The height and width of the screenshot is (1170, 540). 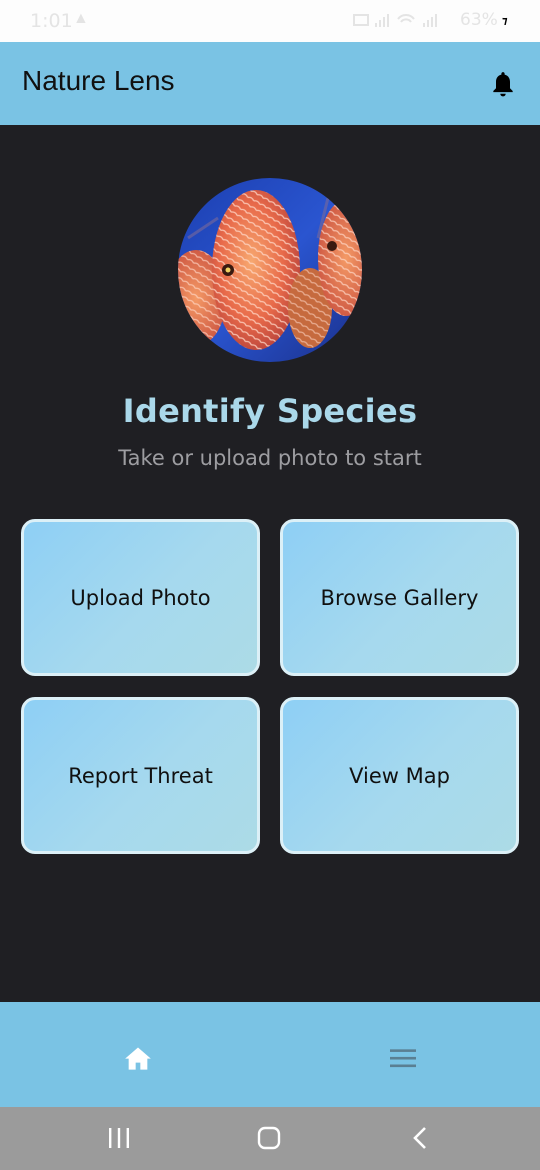 I want to click on view-map-label: View Map, so click(x=399, y=775).